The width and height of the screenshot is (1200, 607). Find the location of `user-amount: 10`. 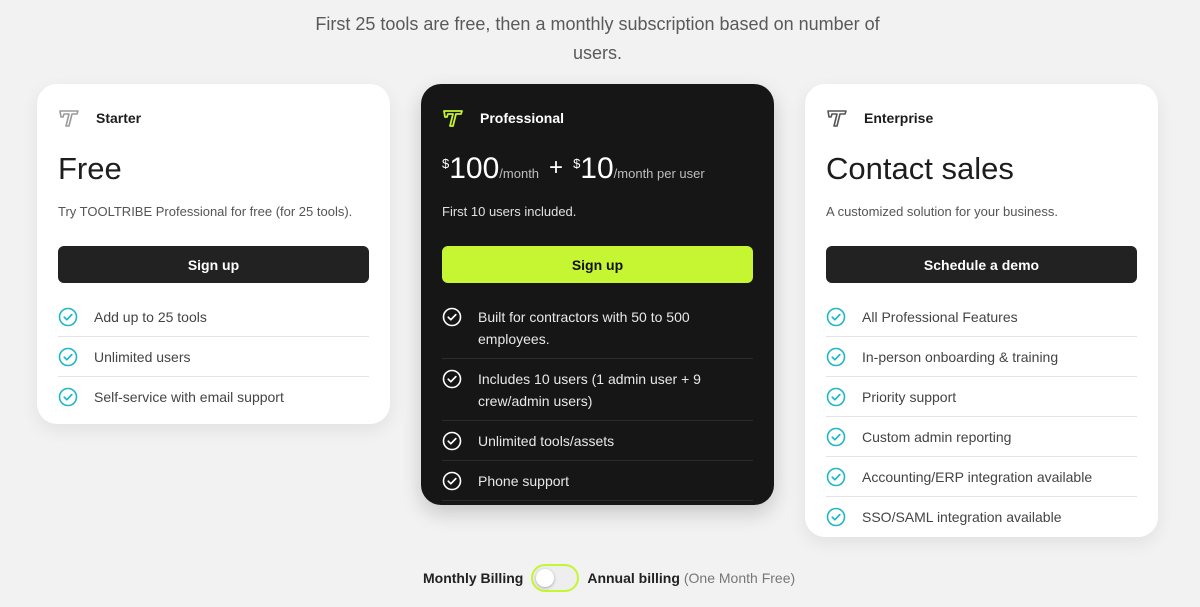

user-amount: 10 is located at coordinates (597, 168).